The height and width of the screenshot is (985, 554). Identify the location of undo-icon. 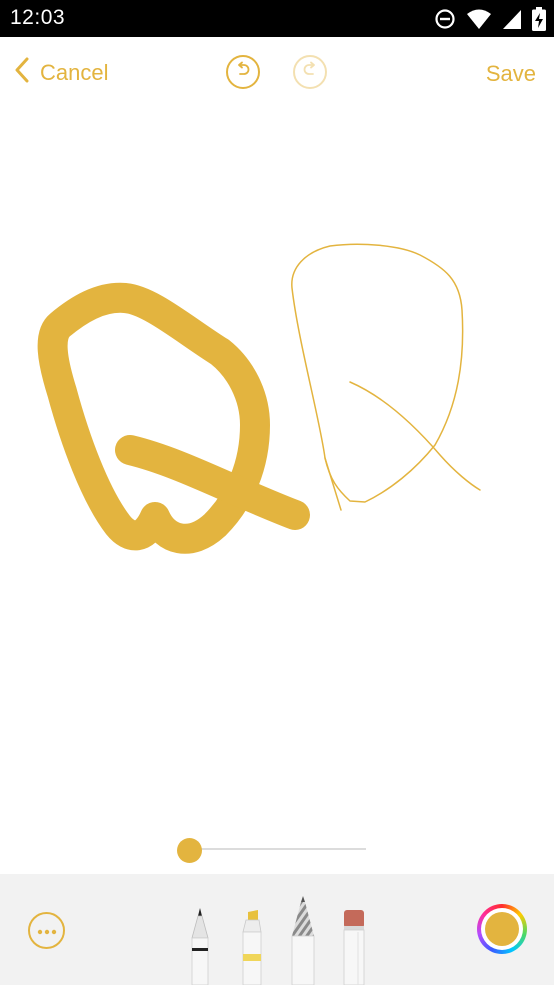
(243, 72).